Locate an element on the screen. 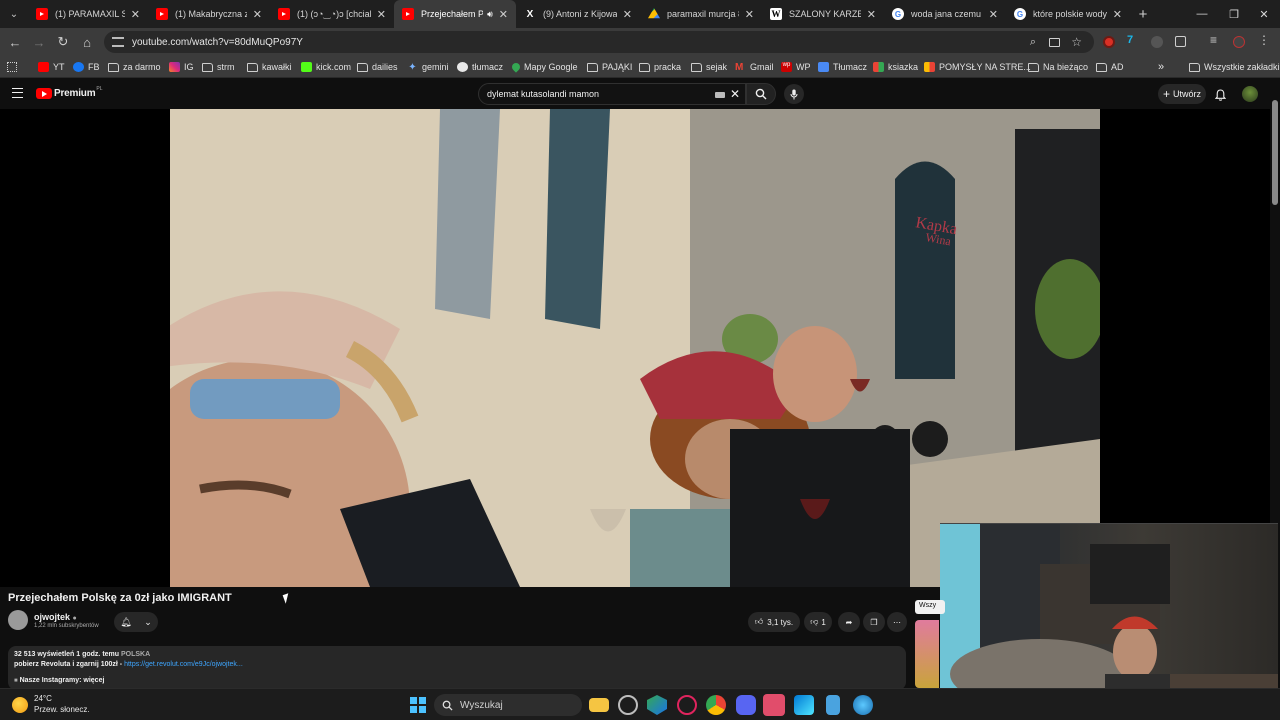 Image resolution: width=1280 pixels, height=720 pixels. bookmark-gemini: ✦ gemini is located at coordinates (427, 67).